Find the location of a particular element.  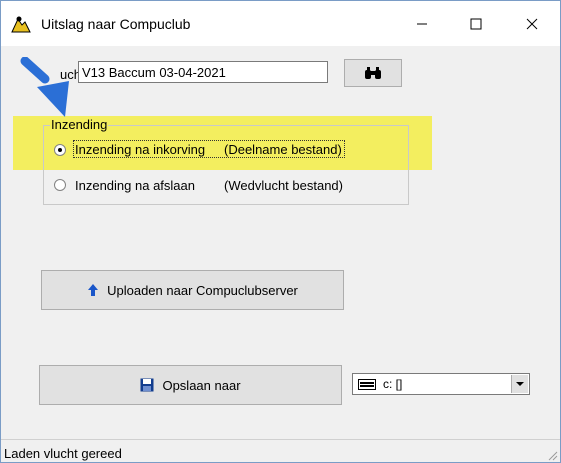

option-inkorving-label: Inzending na inkorving is located at coordinates (140, 149).